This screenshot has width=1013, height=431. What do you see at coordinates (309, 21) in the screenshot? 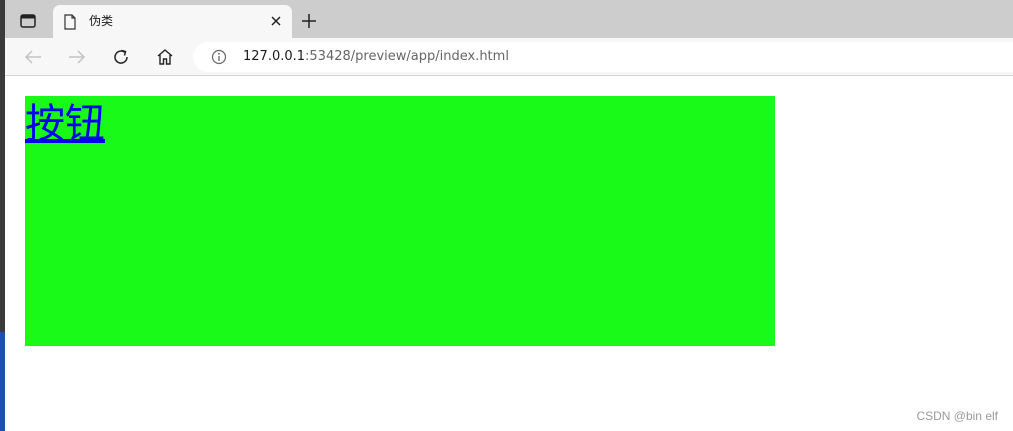
I see `plus-icon` at bounding box center [309, 21].